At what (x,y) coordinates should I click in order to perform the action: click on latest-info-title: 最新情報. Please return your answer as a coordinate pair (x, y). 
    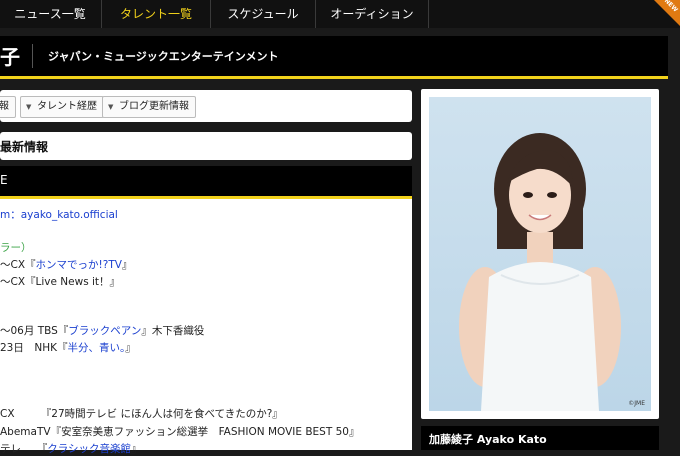
    Looking at the image, I should click on (24, 147).